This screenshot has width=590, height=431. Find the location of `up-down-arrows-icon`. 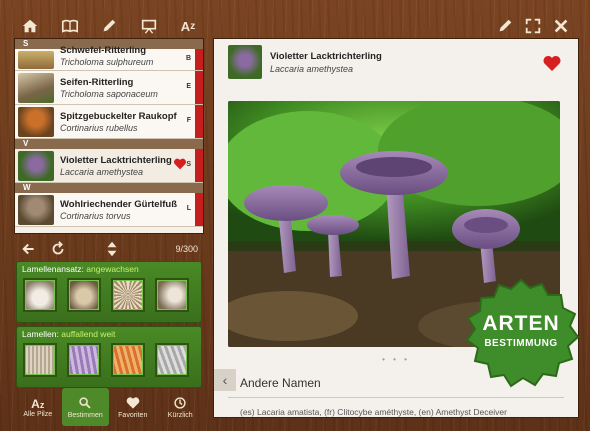

up-down-arrows-icon is located at coordinates (112, 249).